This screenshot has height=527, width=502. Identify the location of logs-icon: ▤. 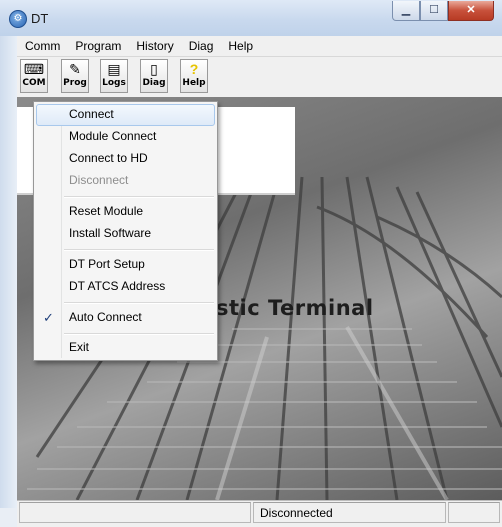
(114, 69).